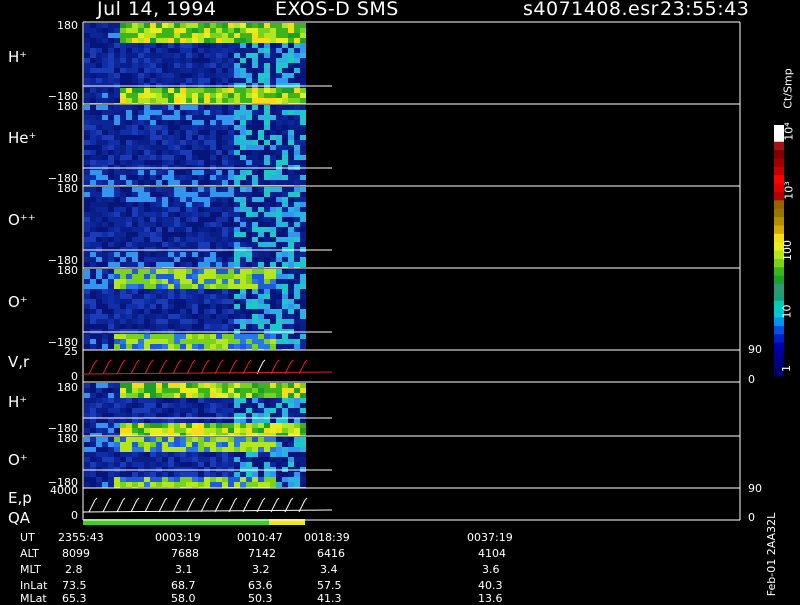  Describe the element at coordinates (163, 367) in the screenshot. I see `trace-segment` at that location.